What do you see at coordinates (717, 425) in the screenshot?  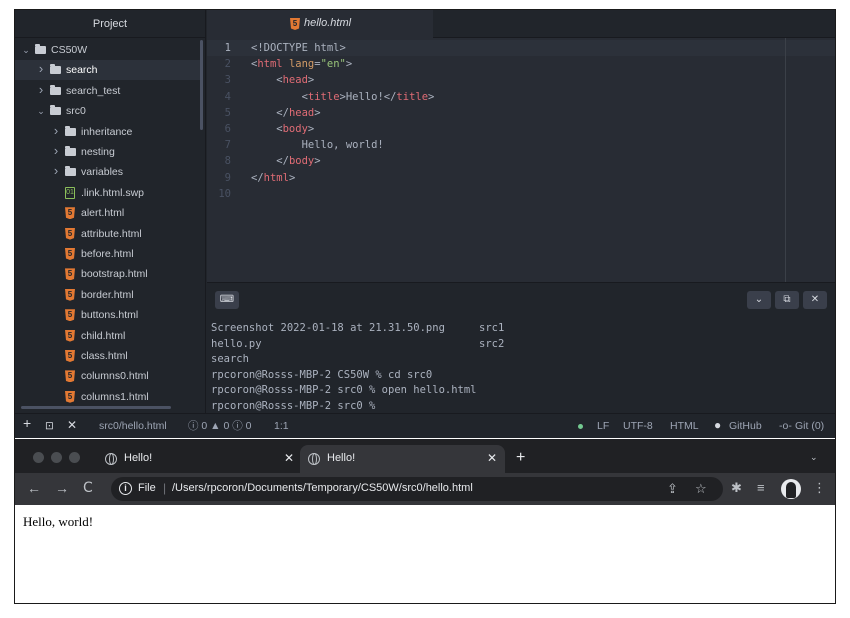 I see `github-icon: ●` at bounding box center [717, 425].